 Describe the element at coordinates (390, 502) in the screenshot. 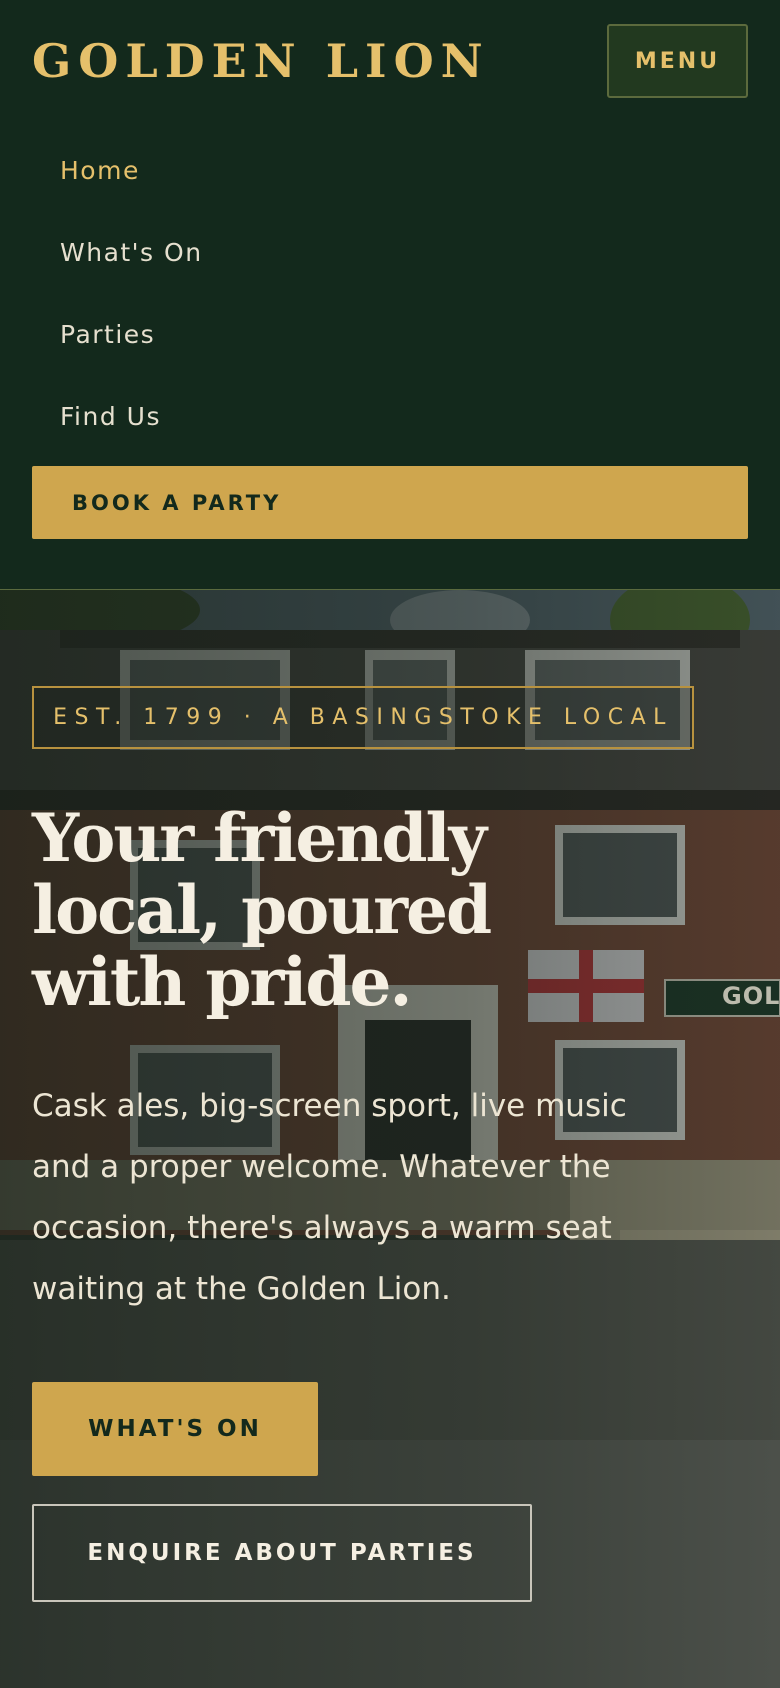

I see `book-party-button: BOOK A PARTY` at that location.